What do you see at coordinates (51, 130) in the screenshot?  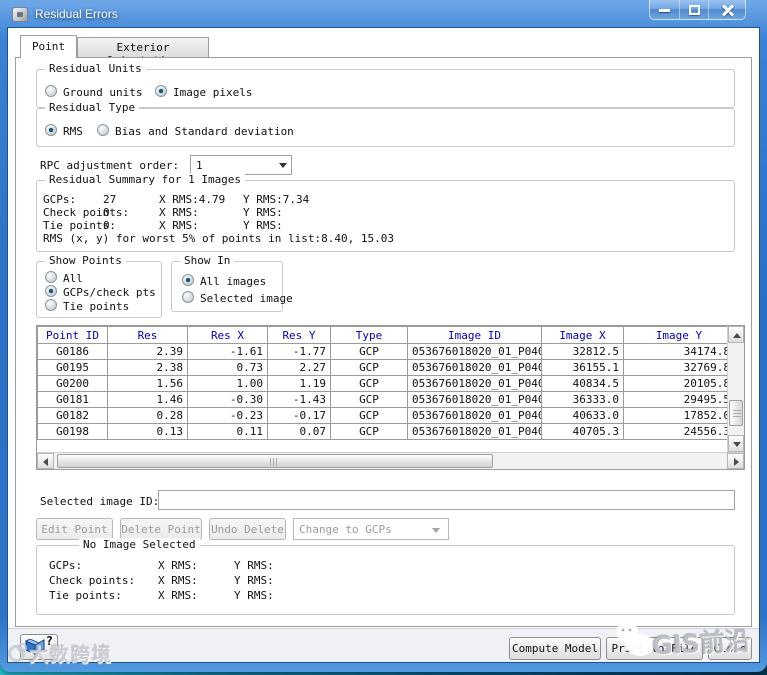 I see `rms-radio` at bounding box center [51, 130].